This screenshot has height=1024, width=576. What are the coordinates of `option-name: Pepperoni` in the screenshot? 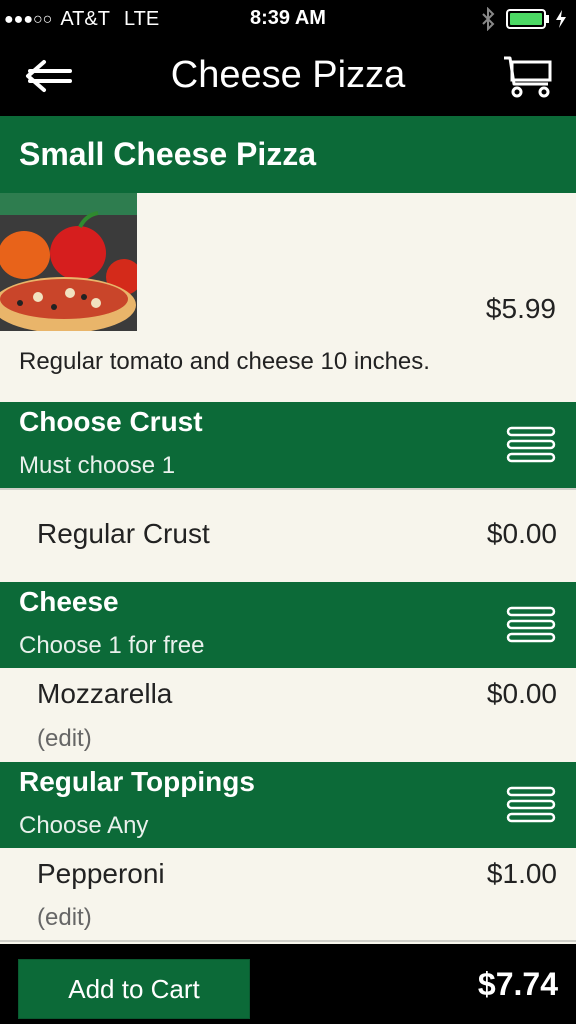 It's located at (101, 873).